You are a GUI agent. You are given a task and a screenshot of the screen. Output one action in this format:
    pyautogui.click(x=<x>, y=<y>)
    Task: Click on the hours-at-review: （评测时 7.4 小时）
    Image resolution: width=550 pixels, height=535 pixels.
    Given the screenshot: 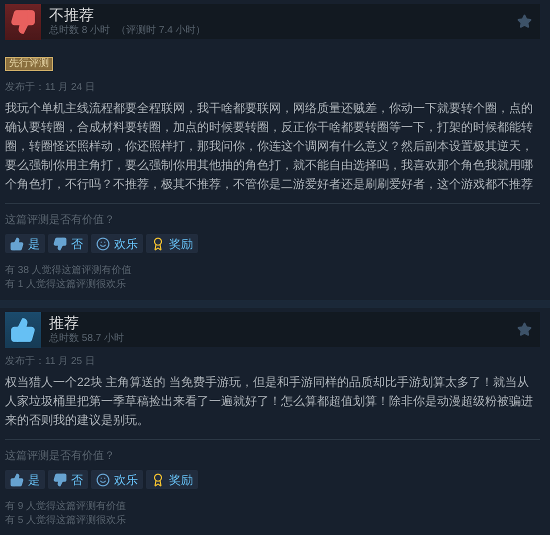 What is the action you would take?
    pyautogui.click(x=161, y=30)
    